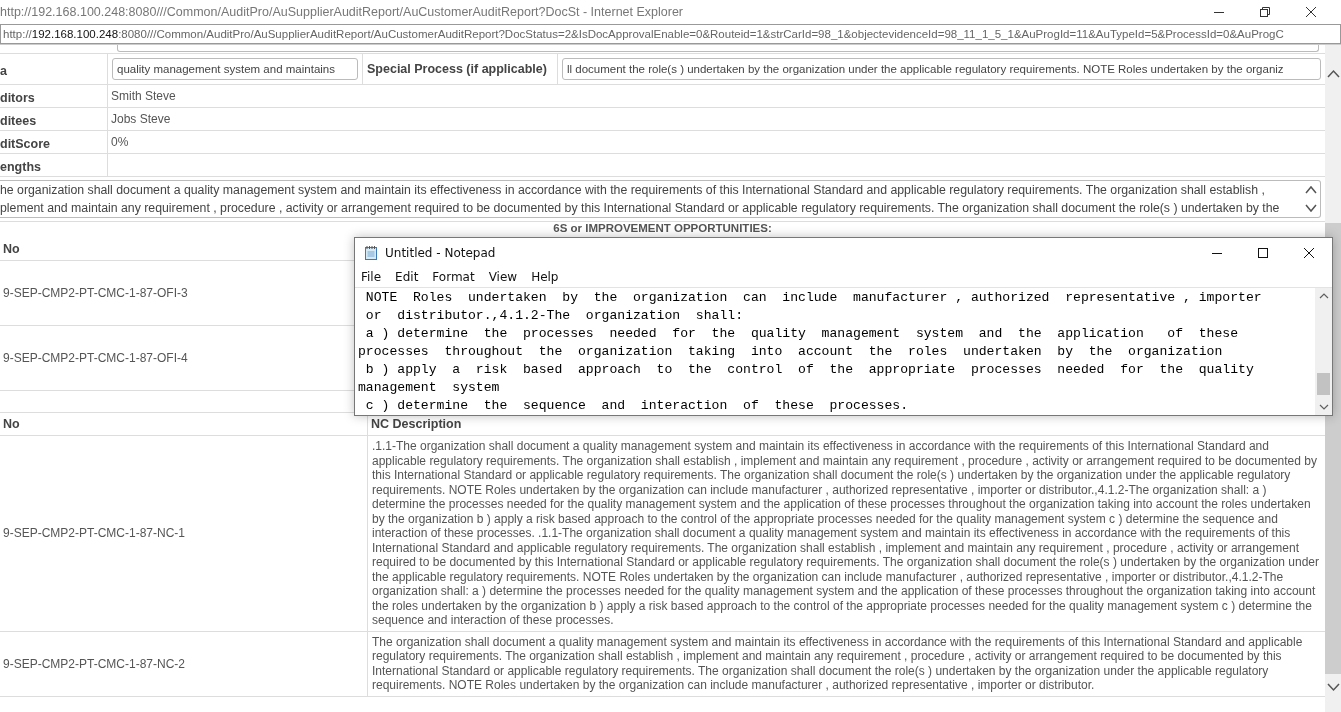 The height and width of the screenshot is (712, 1341). What do you see at coordinates (184, 663) in the screenshot?
I see `table-cell: 9-SEP-CMP2-PT-CMC-1-87-NC-2` at bounding box center [184, 663].